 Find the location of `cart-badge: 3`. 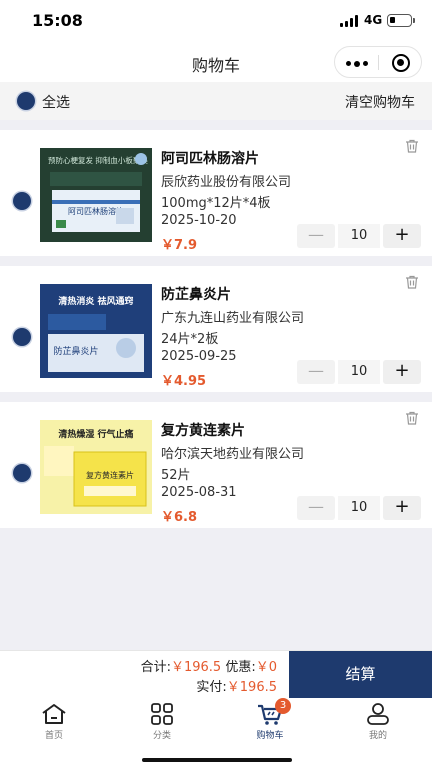

cart-badge: 3 is located at coordinates (283, 706).